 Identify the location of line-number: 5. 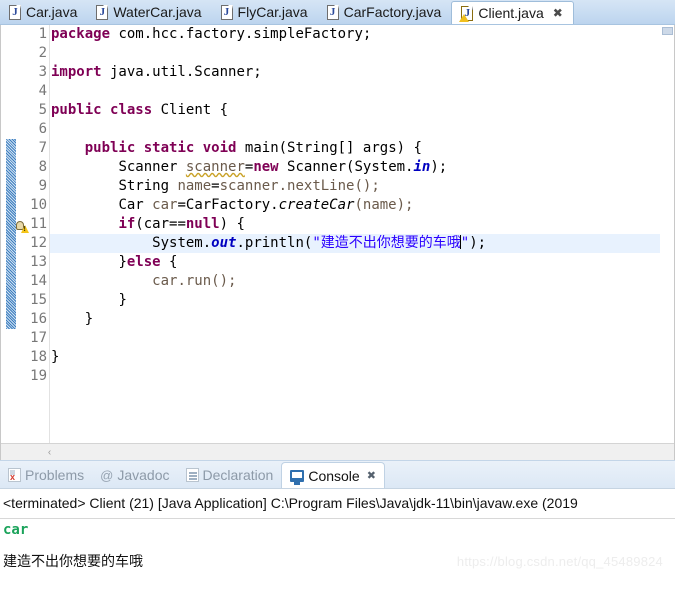
(42, 110).